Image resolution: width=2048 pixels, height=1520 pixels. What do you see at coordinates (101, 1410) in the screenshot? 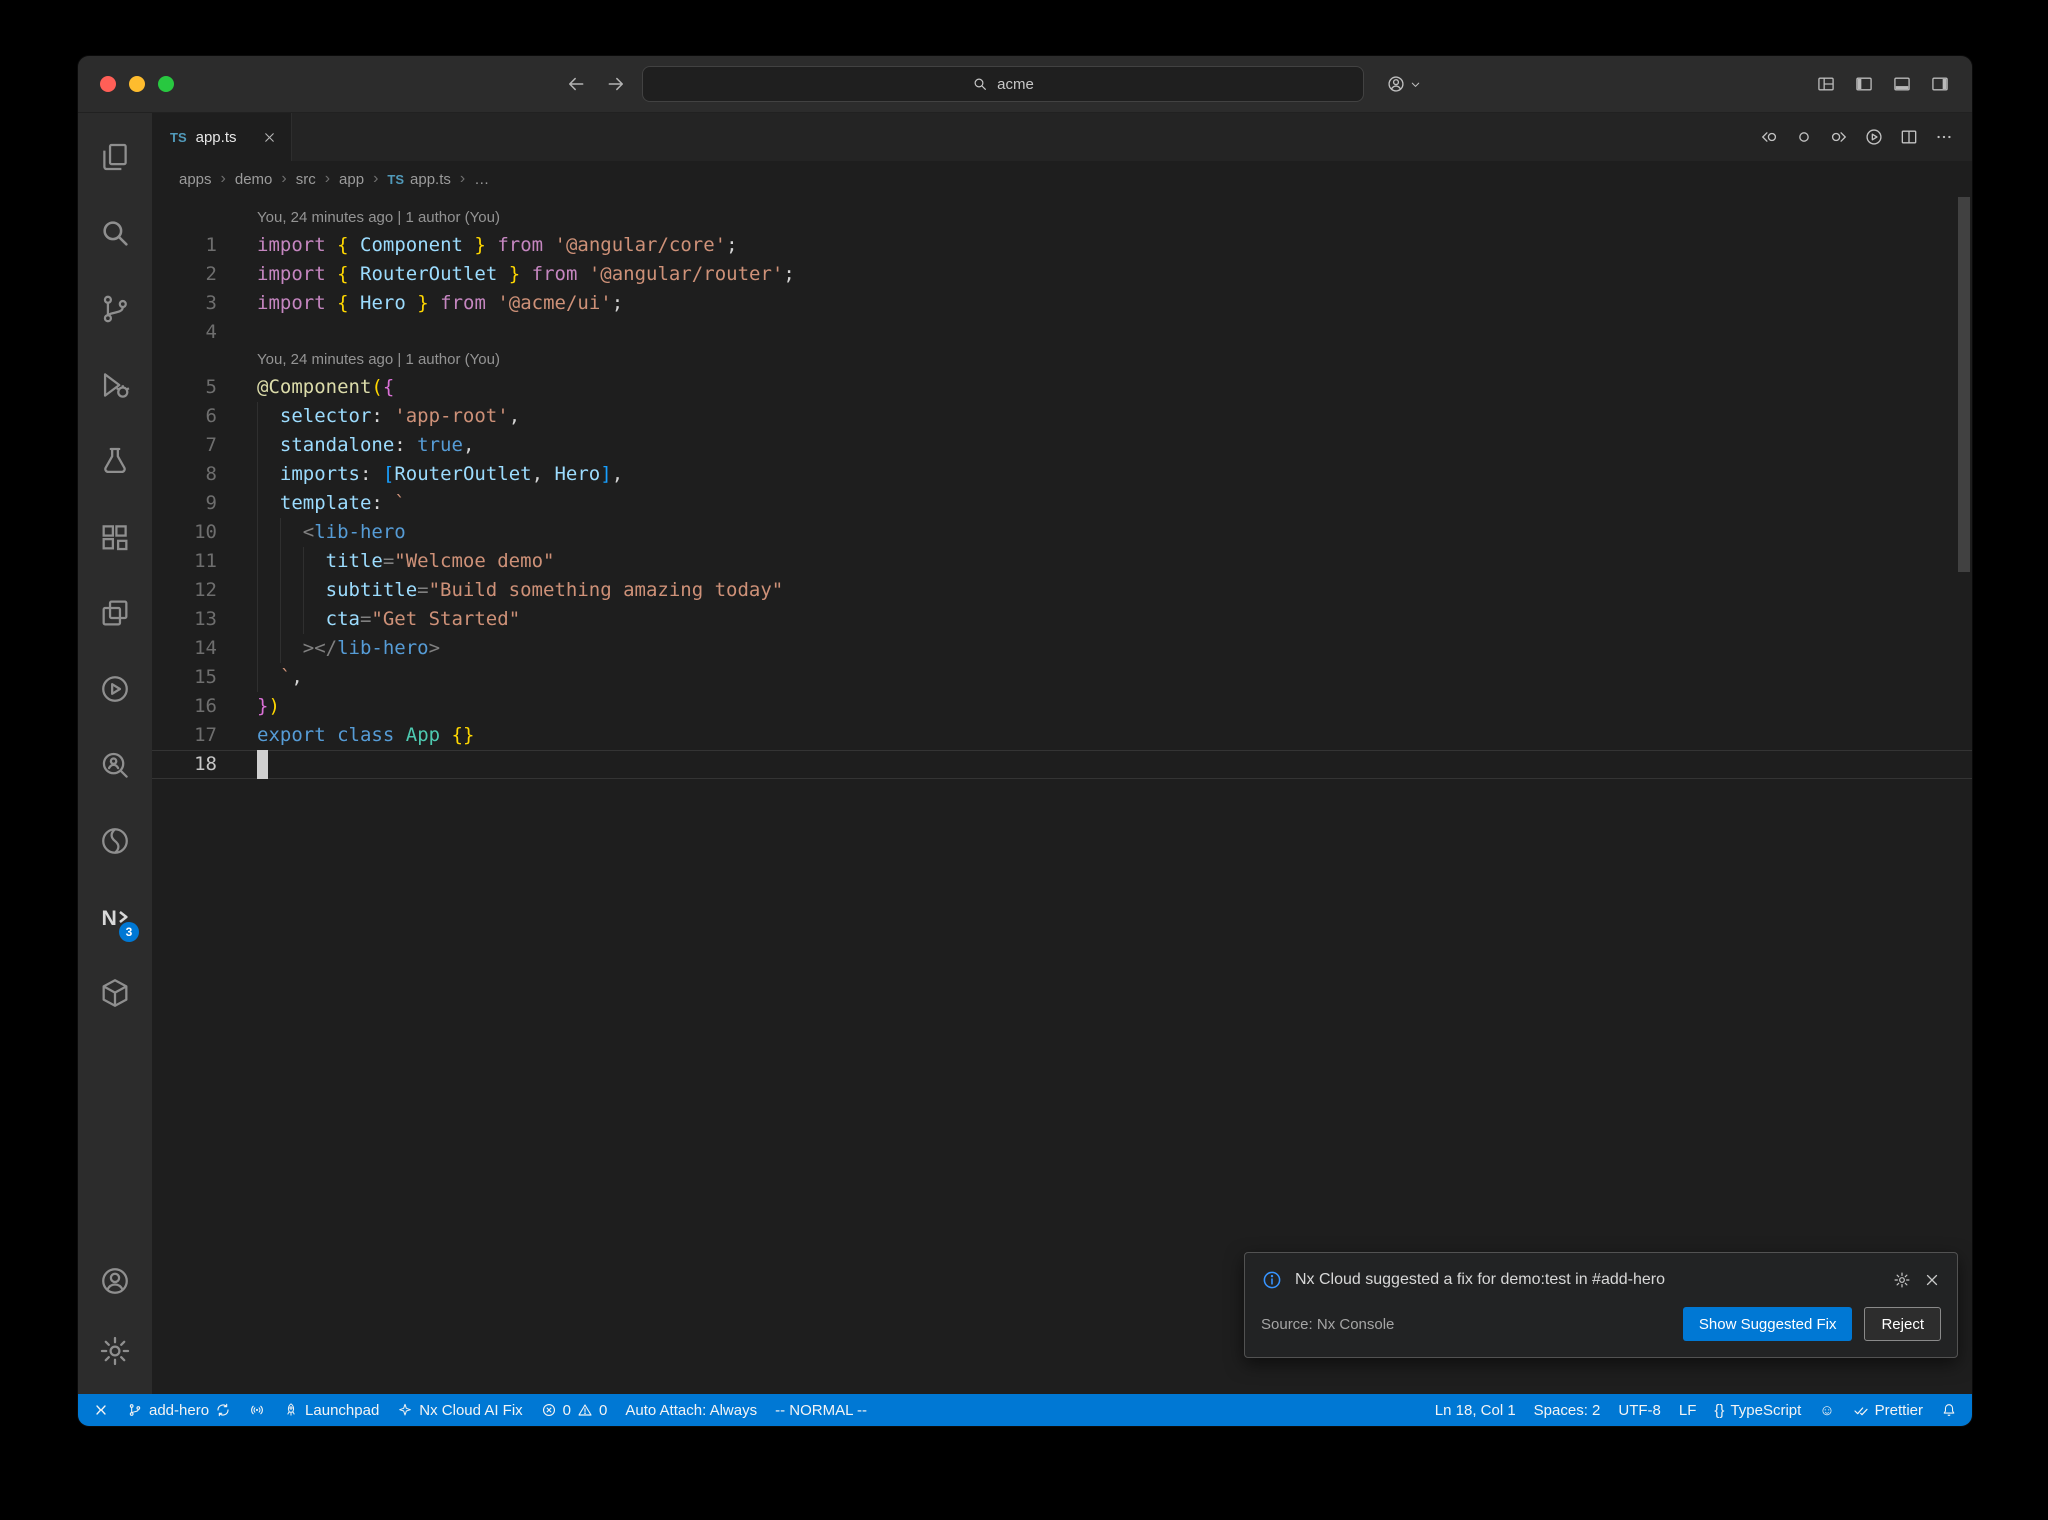
I see `status-remote-indicator` at bounding box center [101, 1410].